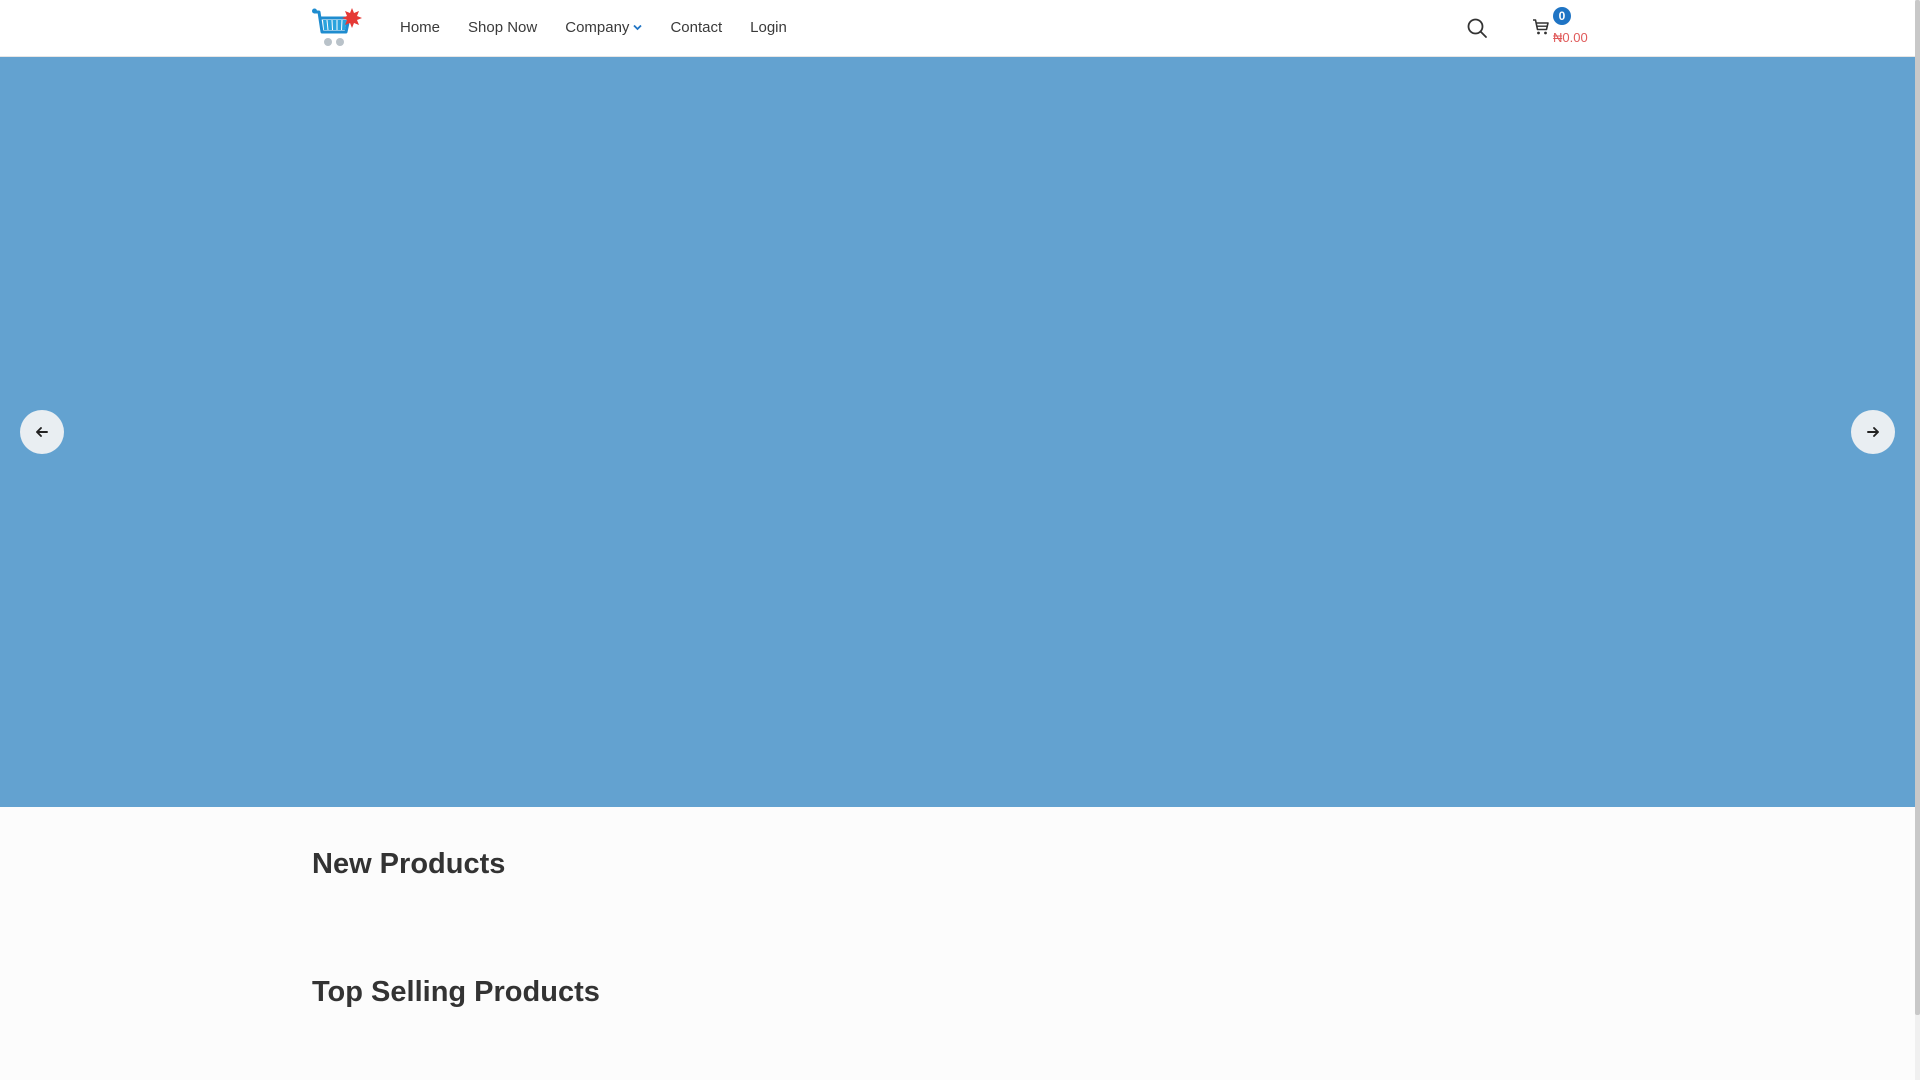  I want to click on nav-login: Login, so click(768, 27).